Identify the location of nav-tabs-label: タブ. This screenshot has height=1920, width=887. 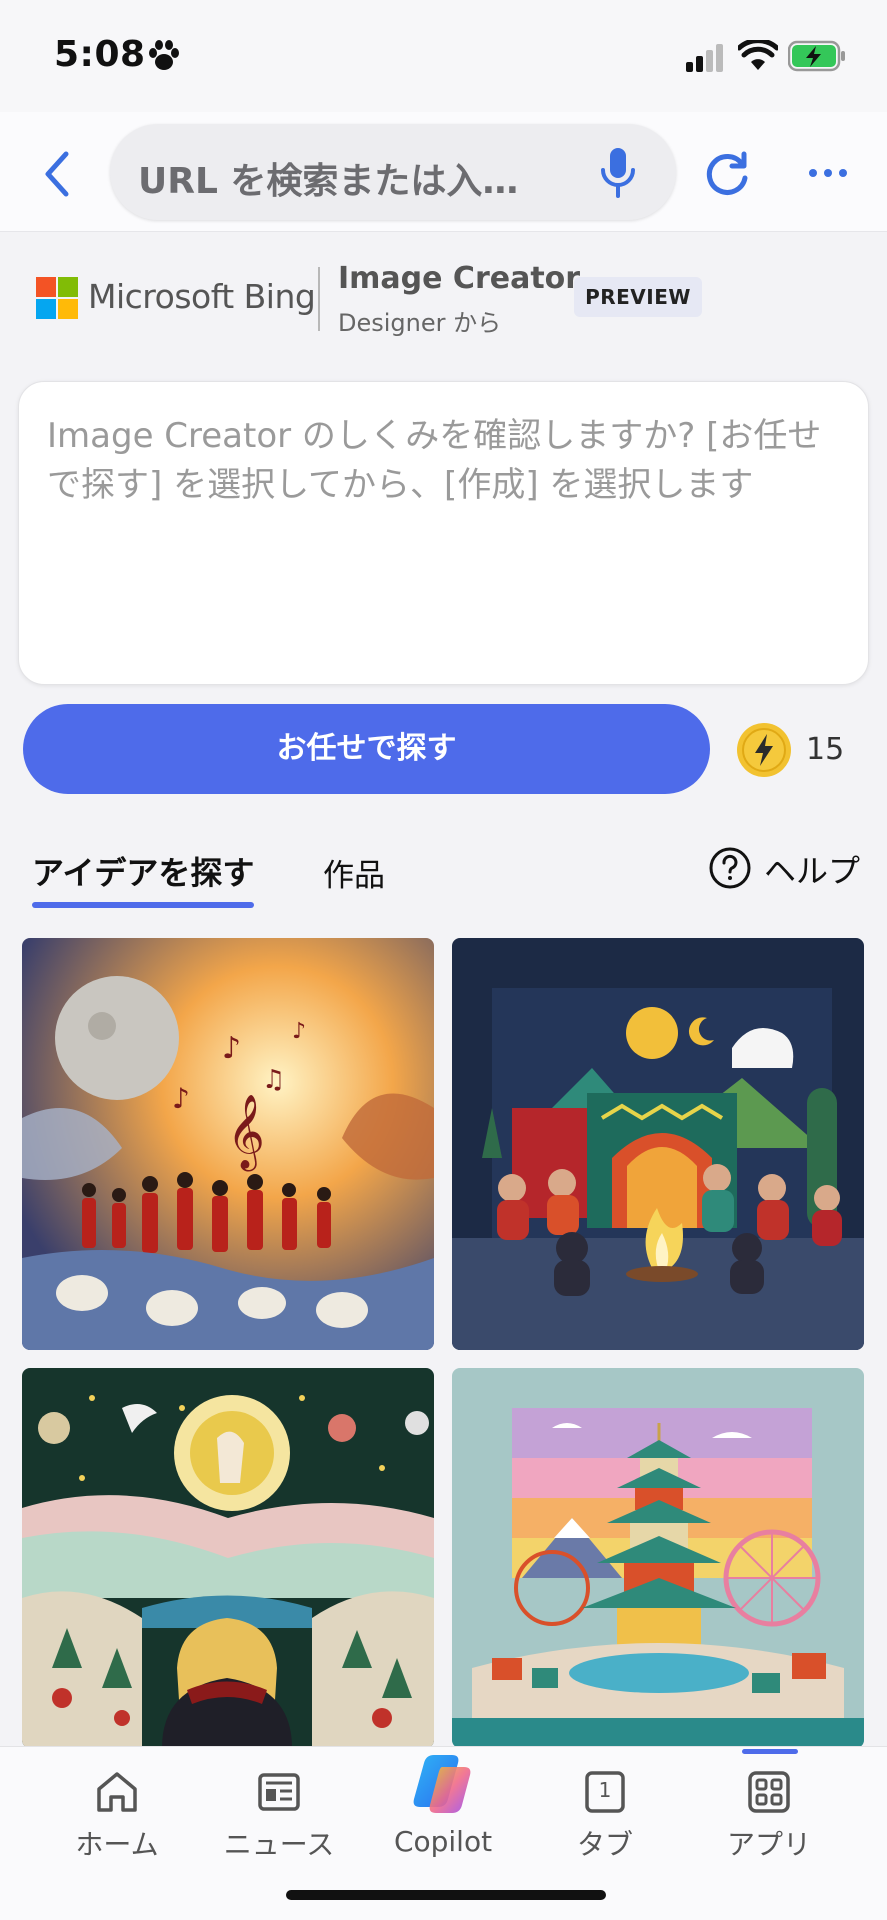
(604, 1844).